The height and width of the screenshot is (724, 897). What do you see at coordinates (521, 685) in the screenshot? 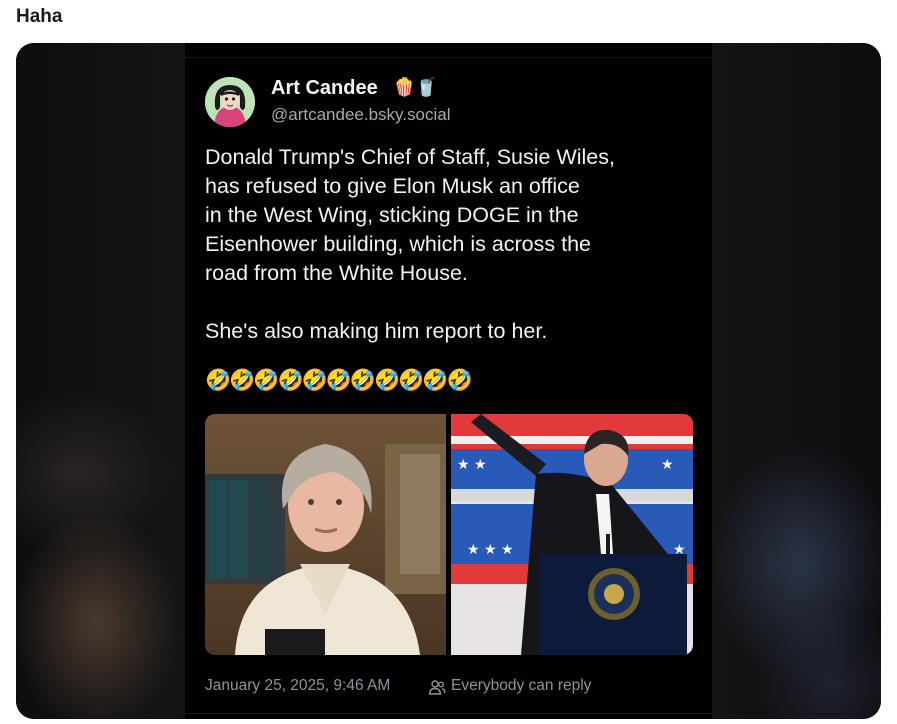
I see `reply-setting: Everybody can reply` at bounding box center [521, 685].